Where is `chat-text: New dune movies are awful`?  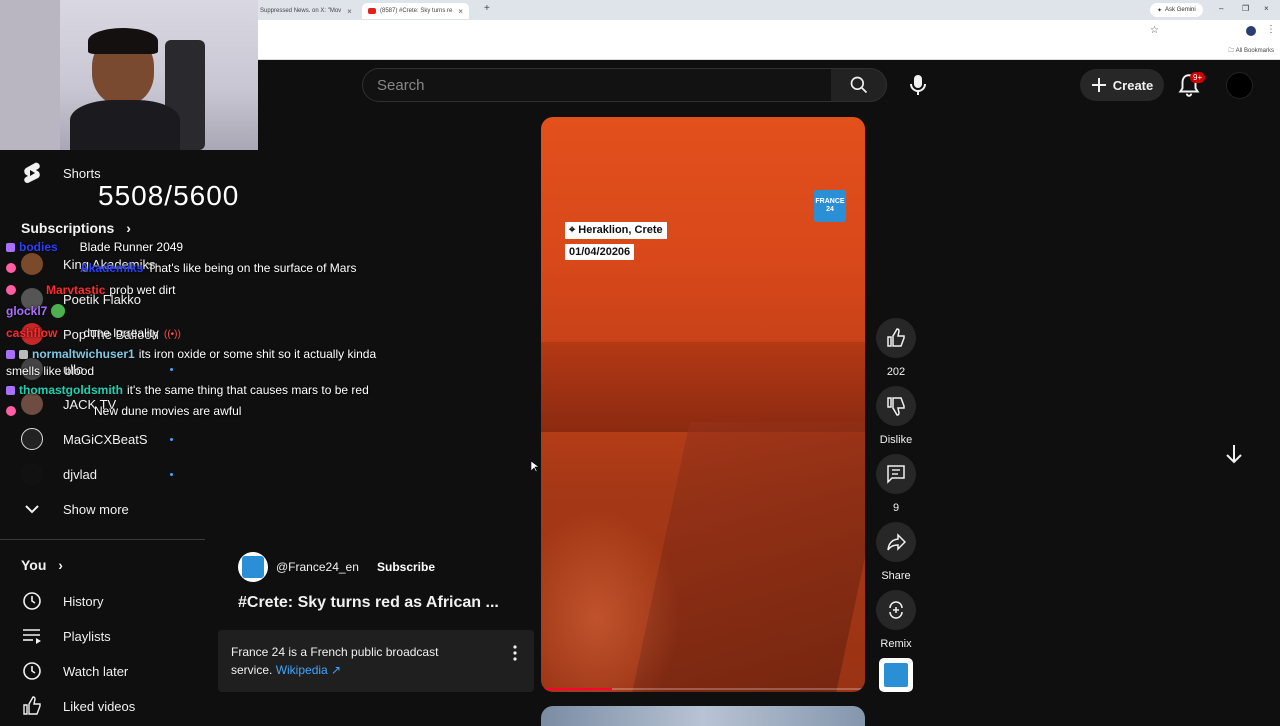
chat-text: New dune movies are awful is located at coordinates (168, 411).